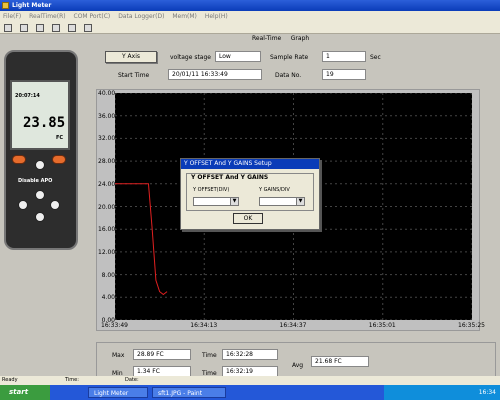  Describe the element at coordinates (56, 28) in the screenshot. I see `stop-icon` at that location.